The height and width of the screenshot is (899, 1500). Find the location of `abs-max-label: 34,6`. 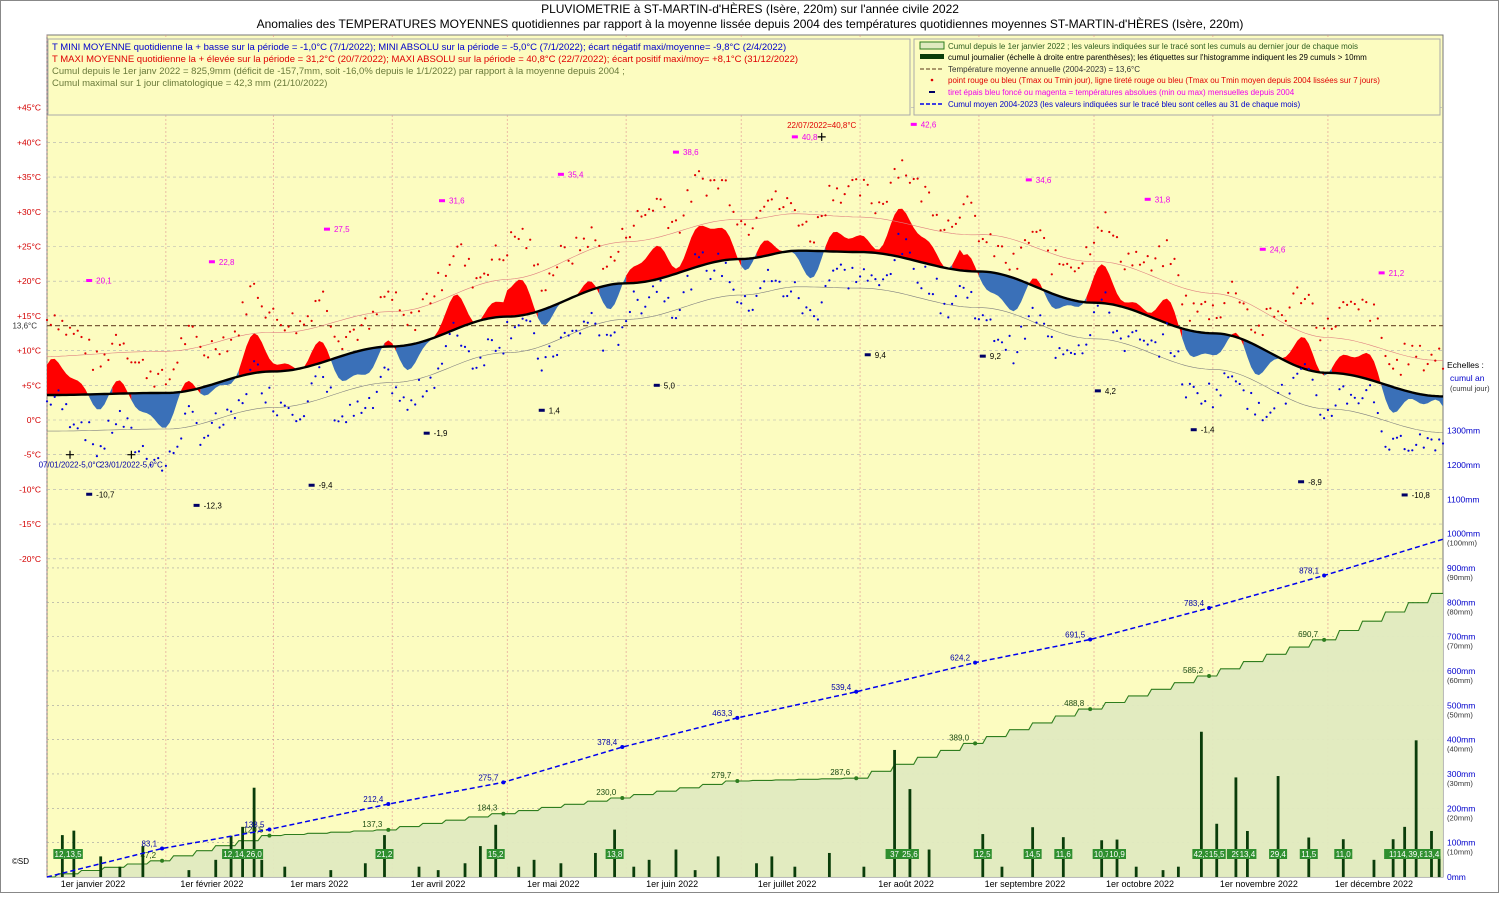

abs-max-label: 34,6 is located at coordinates (1044, 180).